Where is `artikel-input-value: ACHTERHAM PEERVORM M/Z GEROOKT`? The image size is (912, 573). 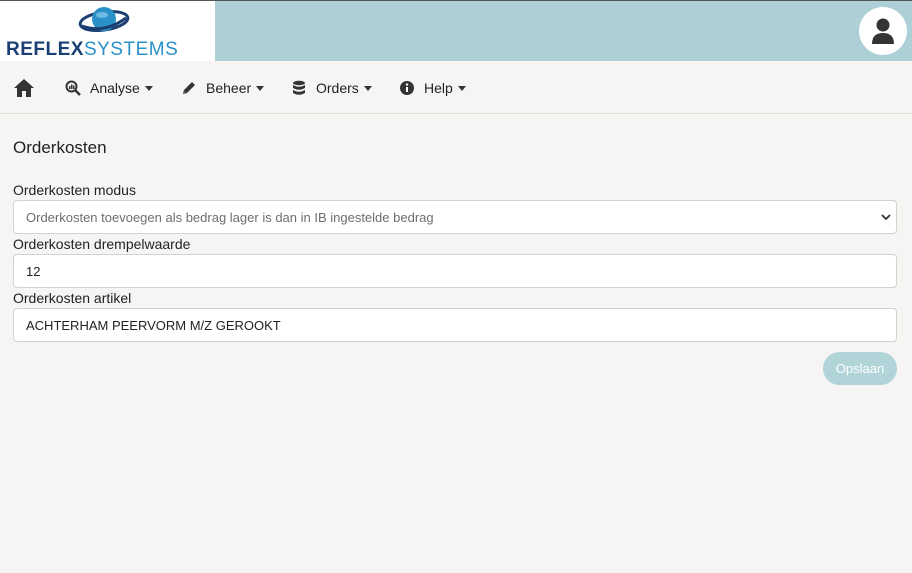 artikel-input-value: ACHTERHAM PEERVORM M/Z GEROOKT is located at coordinates (153, 325).